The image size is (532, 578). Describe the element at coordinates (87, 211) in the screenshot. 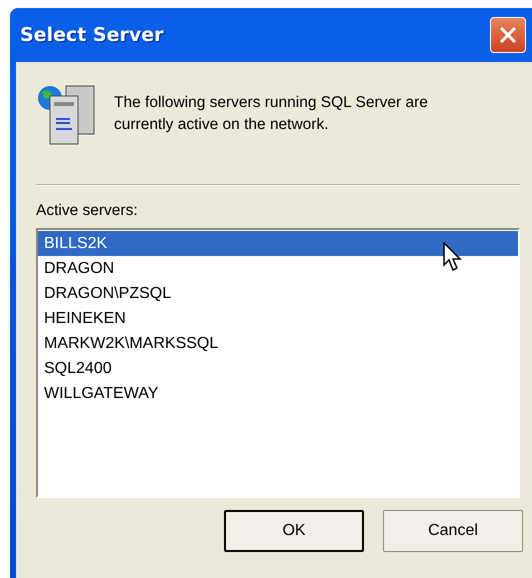

I see `list-label: Active servers:` at that location.